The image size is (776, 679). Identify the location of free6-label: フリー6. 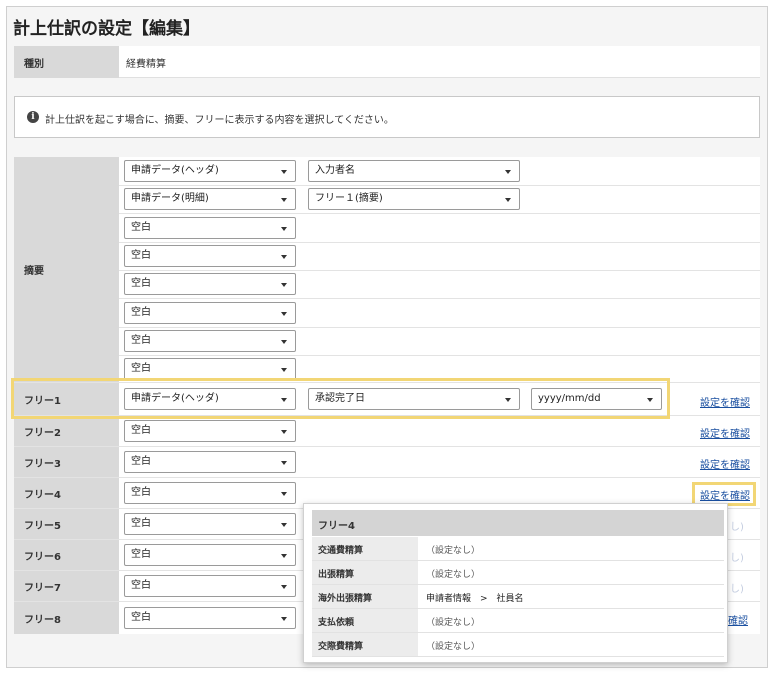
(66, 555).